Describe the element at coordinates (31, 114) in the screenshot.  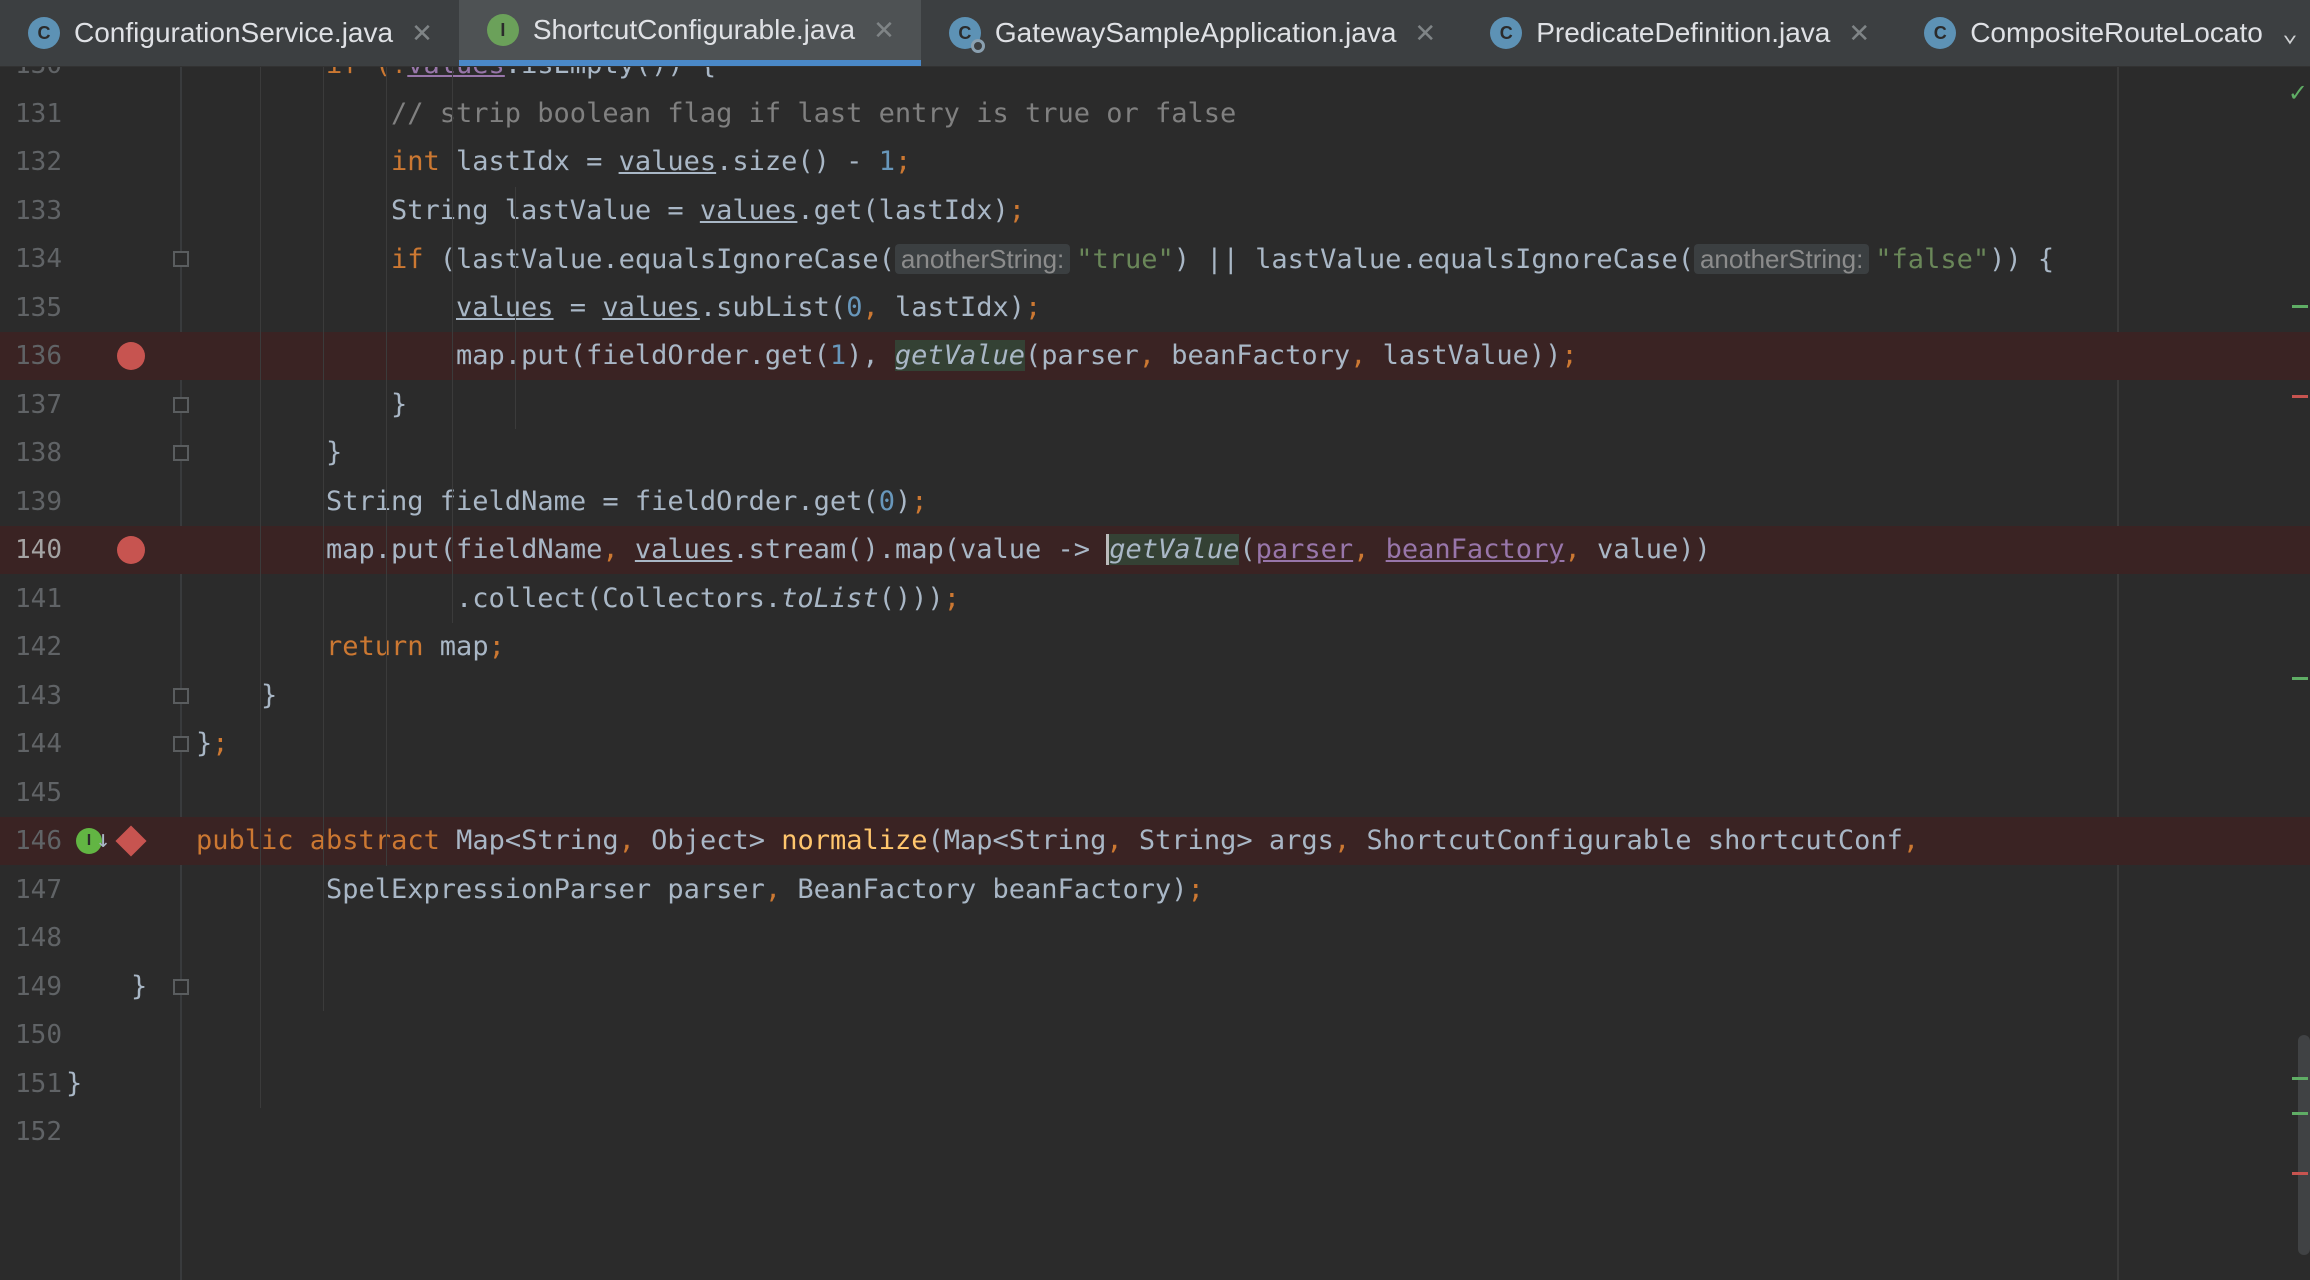
I see `line-number: 131` at that location.